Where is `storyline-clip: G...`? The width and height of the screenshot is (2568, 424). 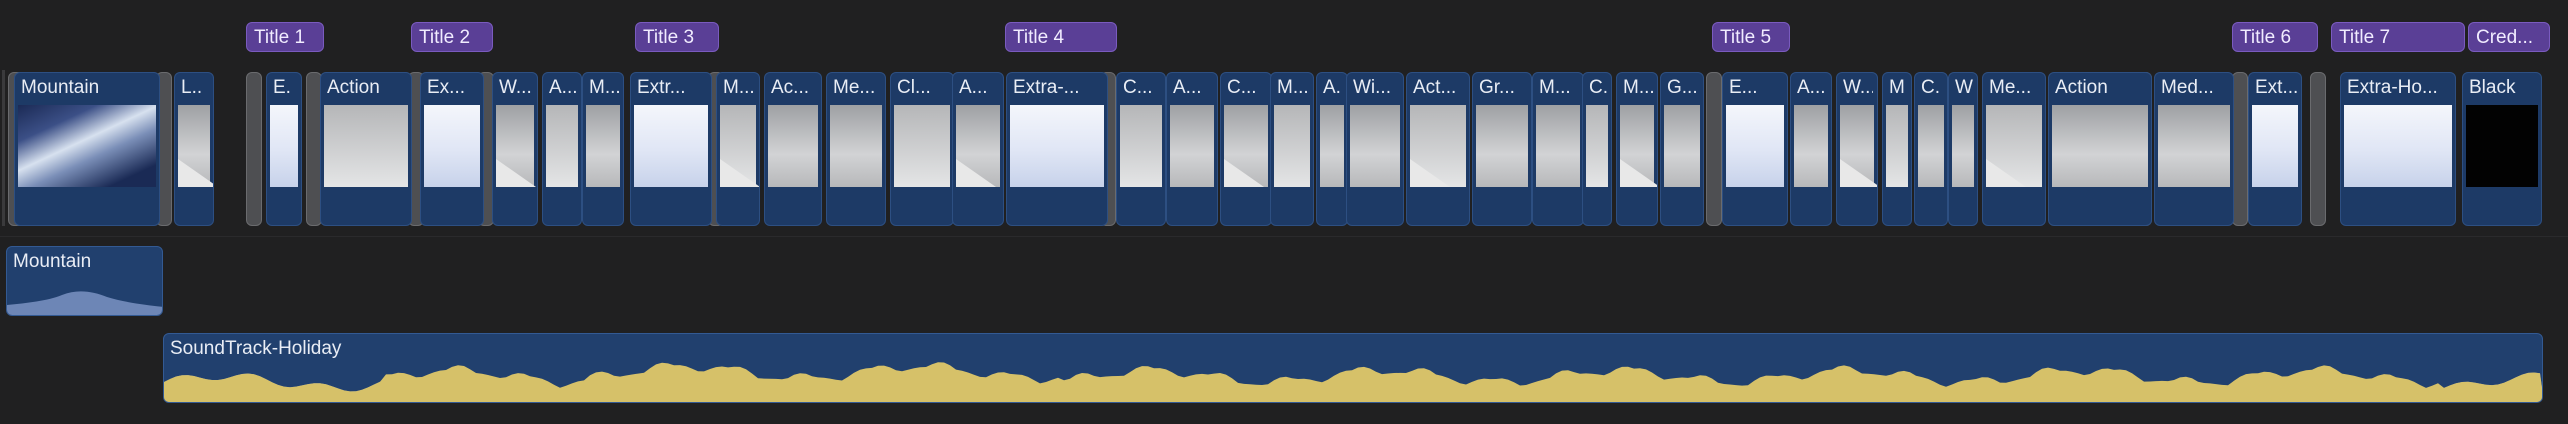 storyline-clip: G... is located at coordinates (1682, 149).